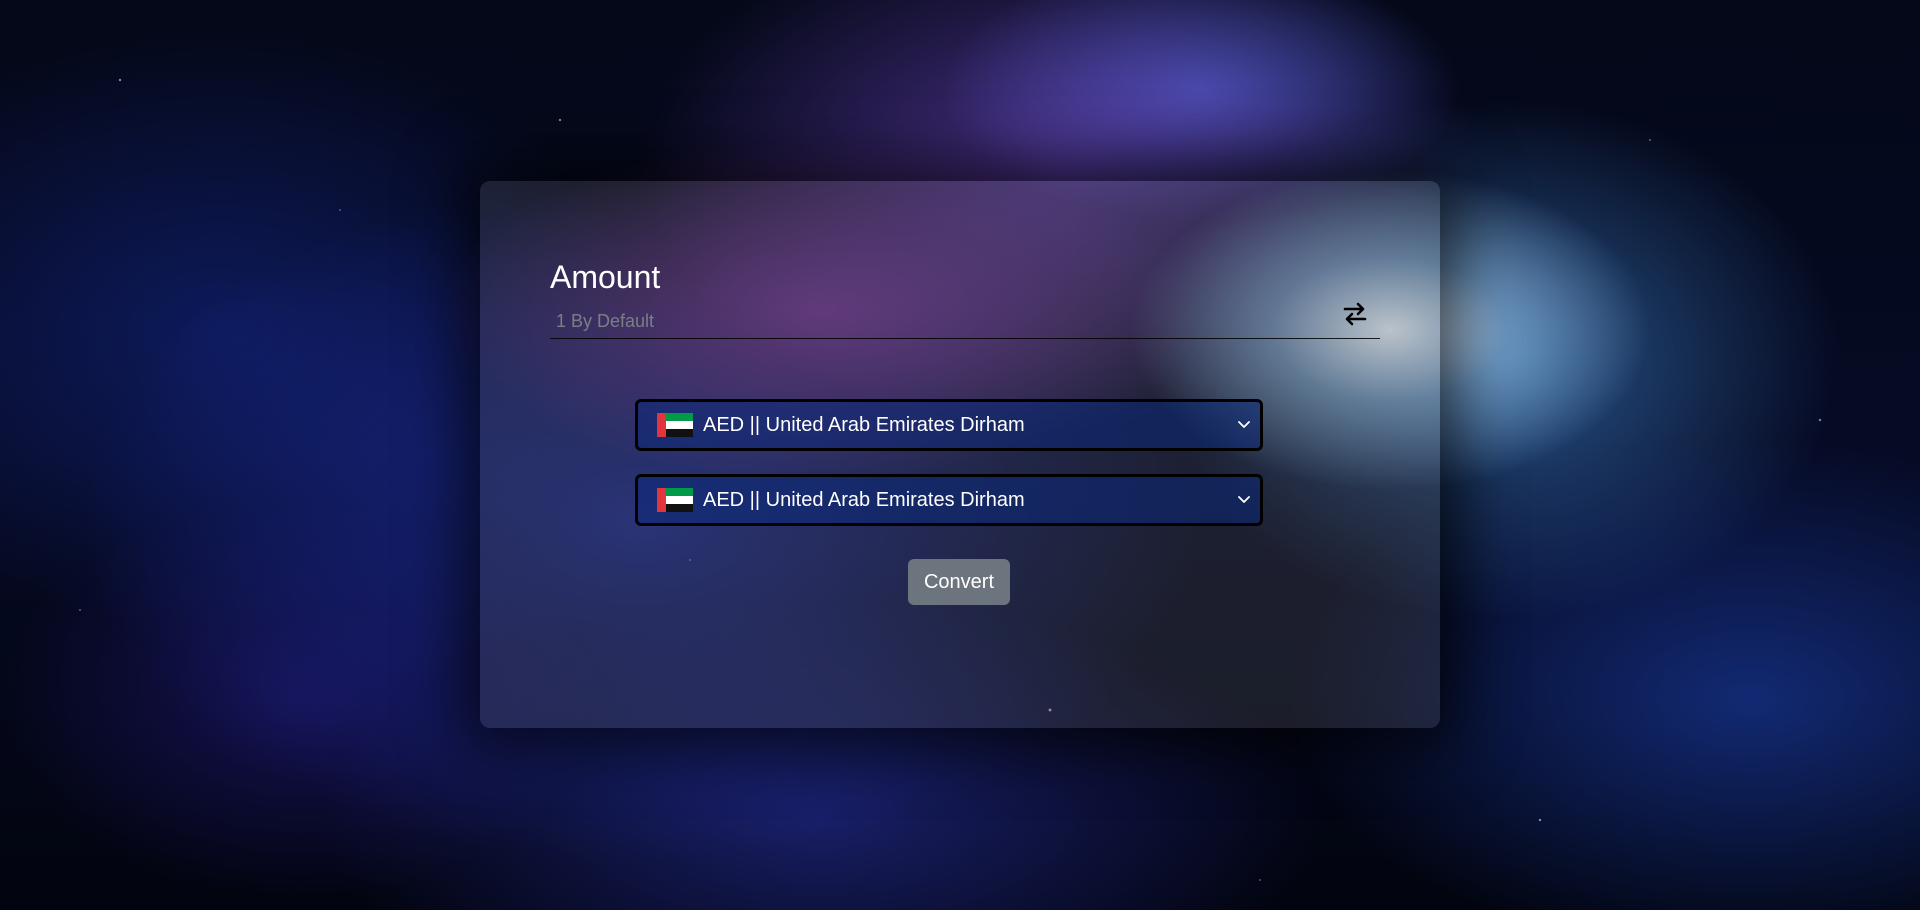 This screenshot has width=1920, height=910. What do you see at coordinates (864, 499) in the screenshot?
I see `to-currency-value: AED || United Arab Emirates Dirham` at bounding box center [864, 499].